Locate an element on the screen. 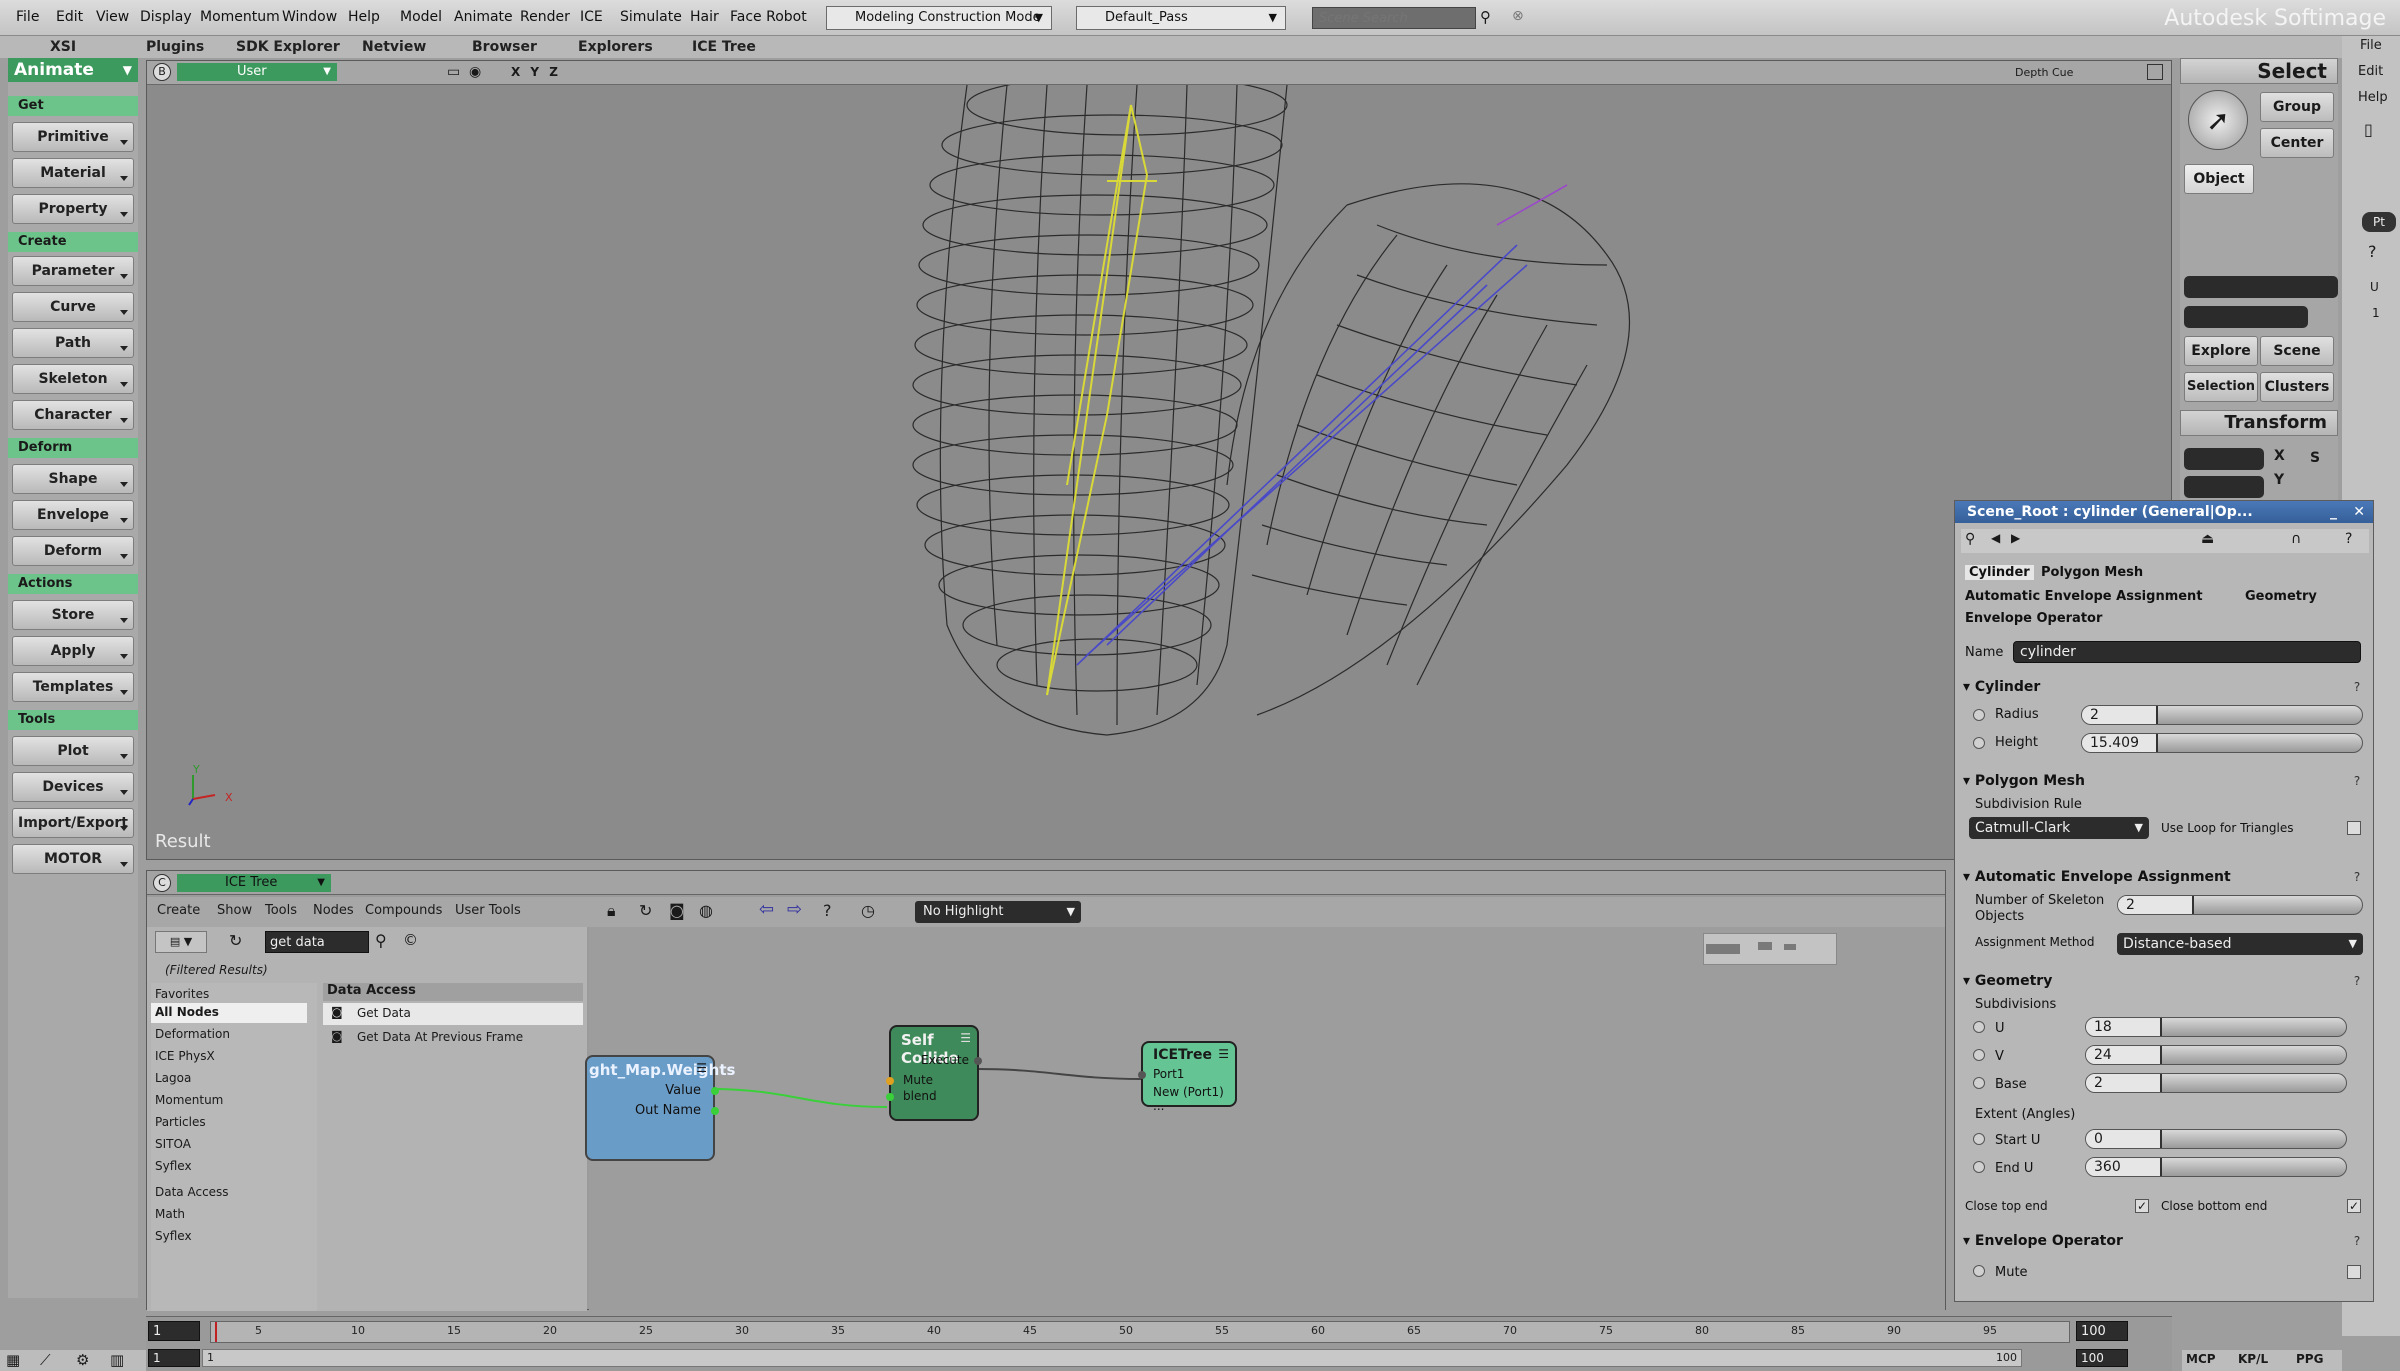 The height and width of the screenshot is (1371, 2400). object-button: Object is located at coordinates (2219, 179).